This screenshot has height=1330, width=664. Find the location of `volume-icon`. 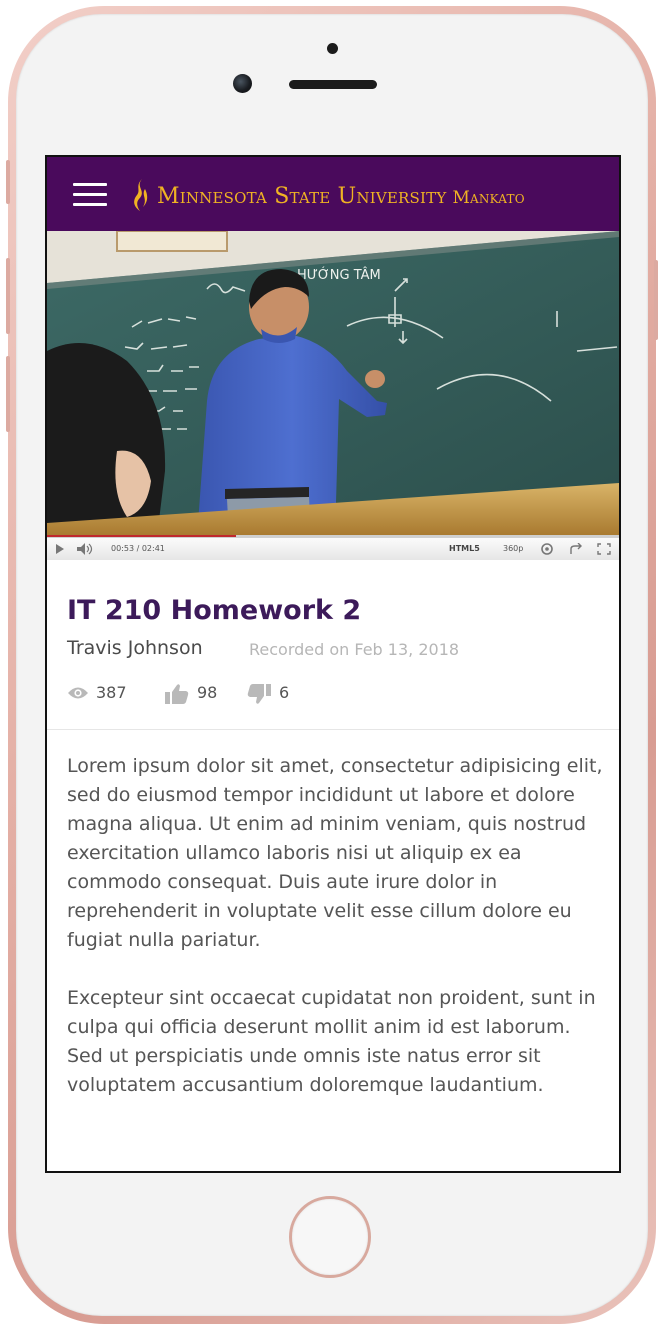

volume-icon is located at coordinates (85, 549).